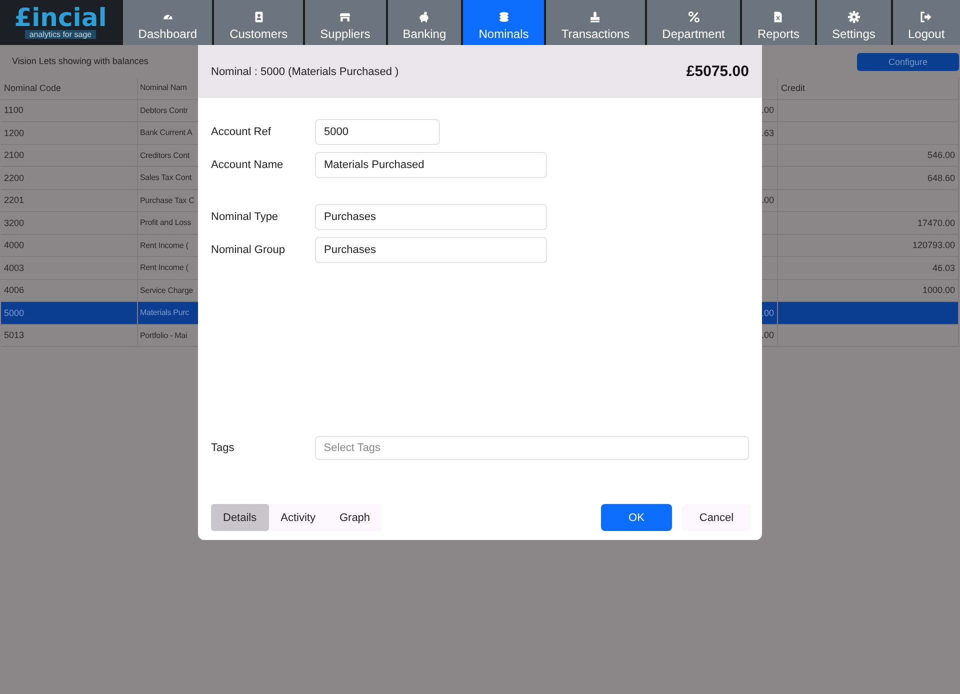  I want to click on table-cell-text: Service Charge, so click(166, 290).